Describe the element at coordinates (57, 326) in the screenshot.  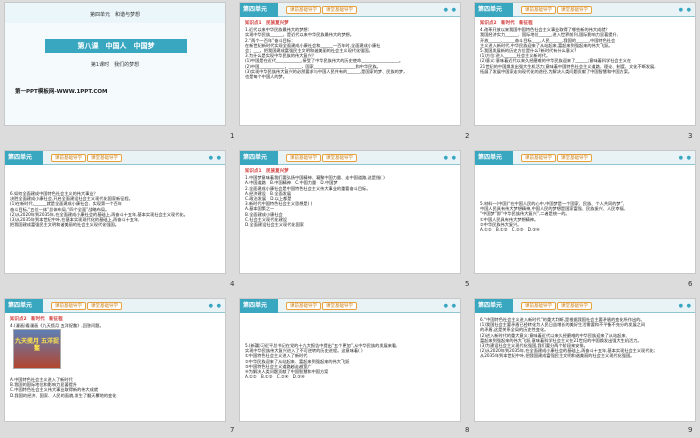
I see `text-line: 4.(漫画)看漫画《九天揽月 五洋捉鳖》,回答问题。` at that location.